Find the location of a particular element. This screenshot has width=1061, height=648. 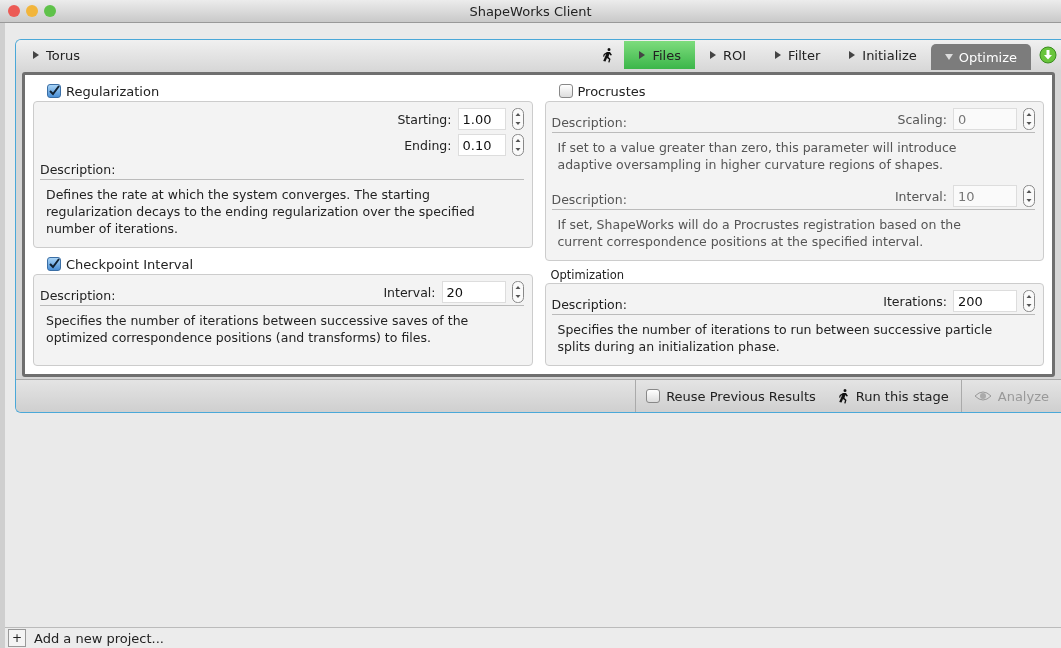

param-label: Starting: is located at coordinates (424, 119).